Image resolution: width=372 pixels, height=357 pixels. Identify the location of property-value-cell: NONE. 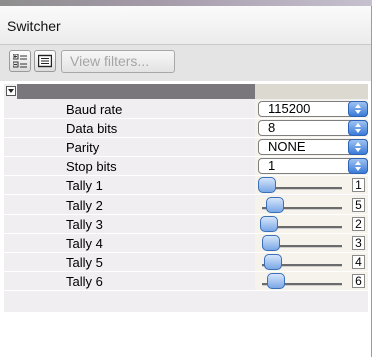
(311, 147).